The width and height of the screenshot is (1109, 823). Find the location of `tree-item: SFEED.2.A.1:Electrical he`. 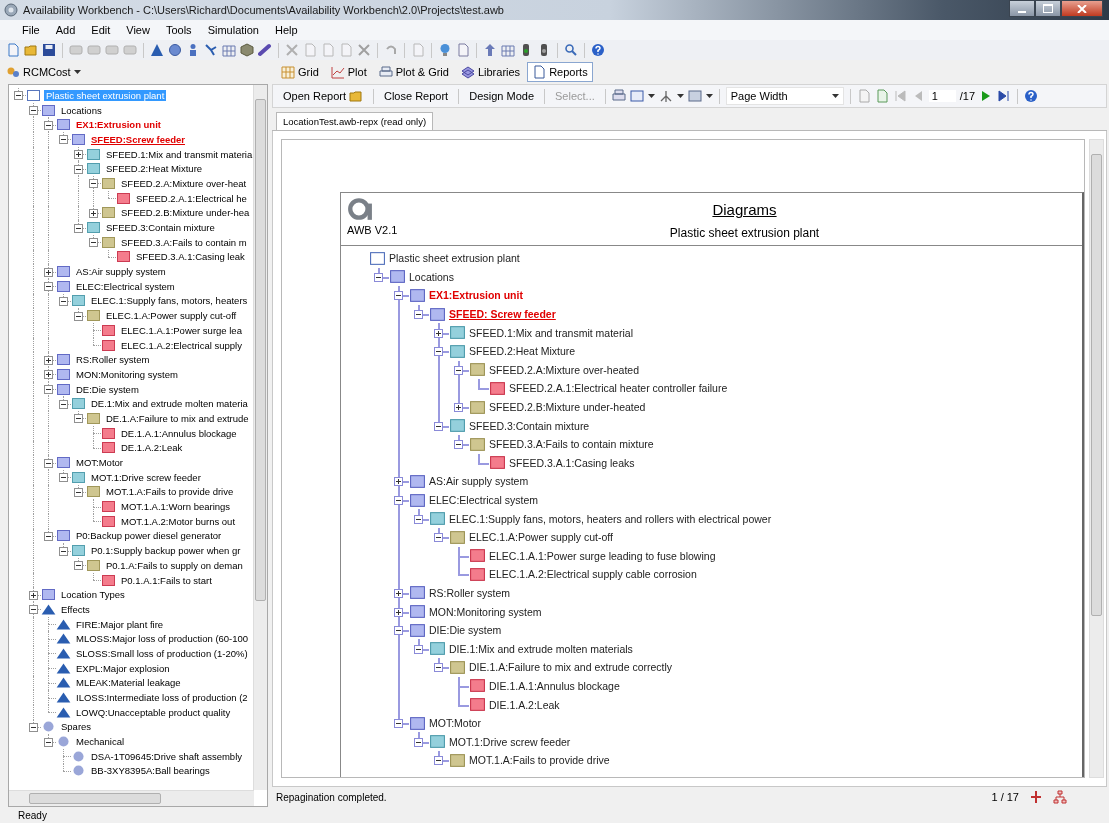

tree-item: SFEED.2.A.1:Electrical he is located at coordinates (191, 198).